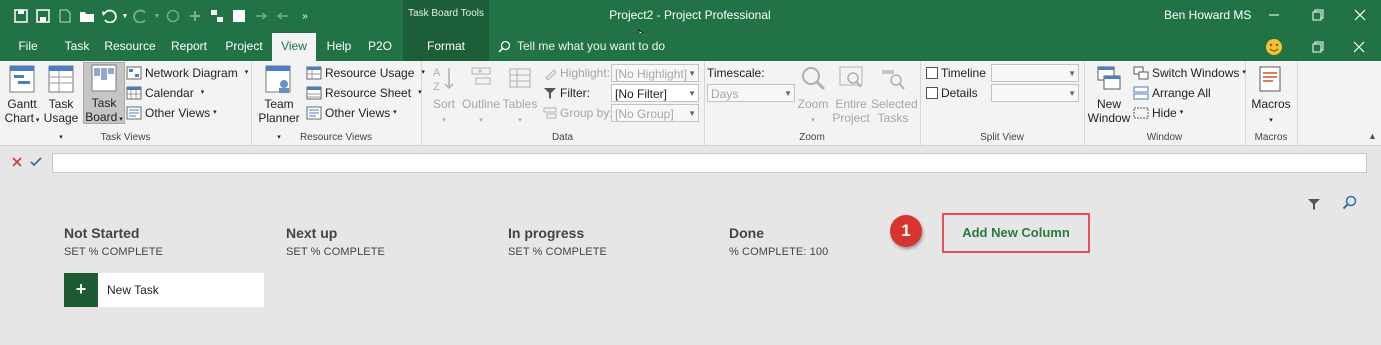  I want to click on split-view-group-label: Split View, so click(1002, 137).